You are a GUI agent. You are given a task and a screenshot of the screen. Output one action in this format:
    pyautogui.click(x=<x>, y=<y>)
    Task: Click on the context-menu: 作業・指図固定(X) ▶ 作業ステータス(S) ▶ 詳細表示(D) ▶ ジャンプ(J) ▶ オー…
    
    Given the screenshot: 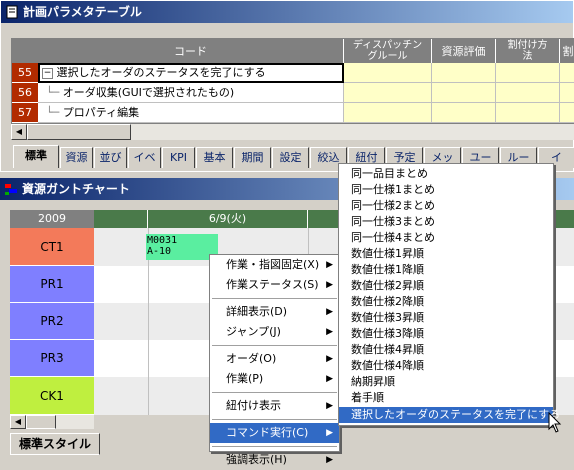 What is the action you would take?
    pyautogui.click(x=274, y=360)
    